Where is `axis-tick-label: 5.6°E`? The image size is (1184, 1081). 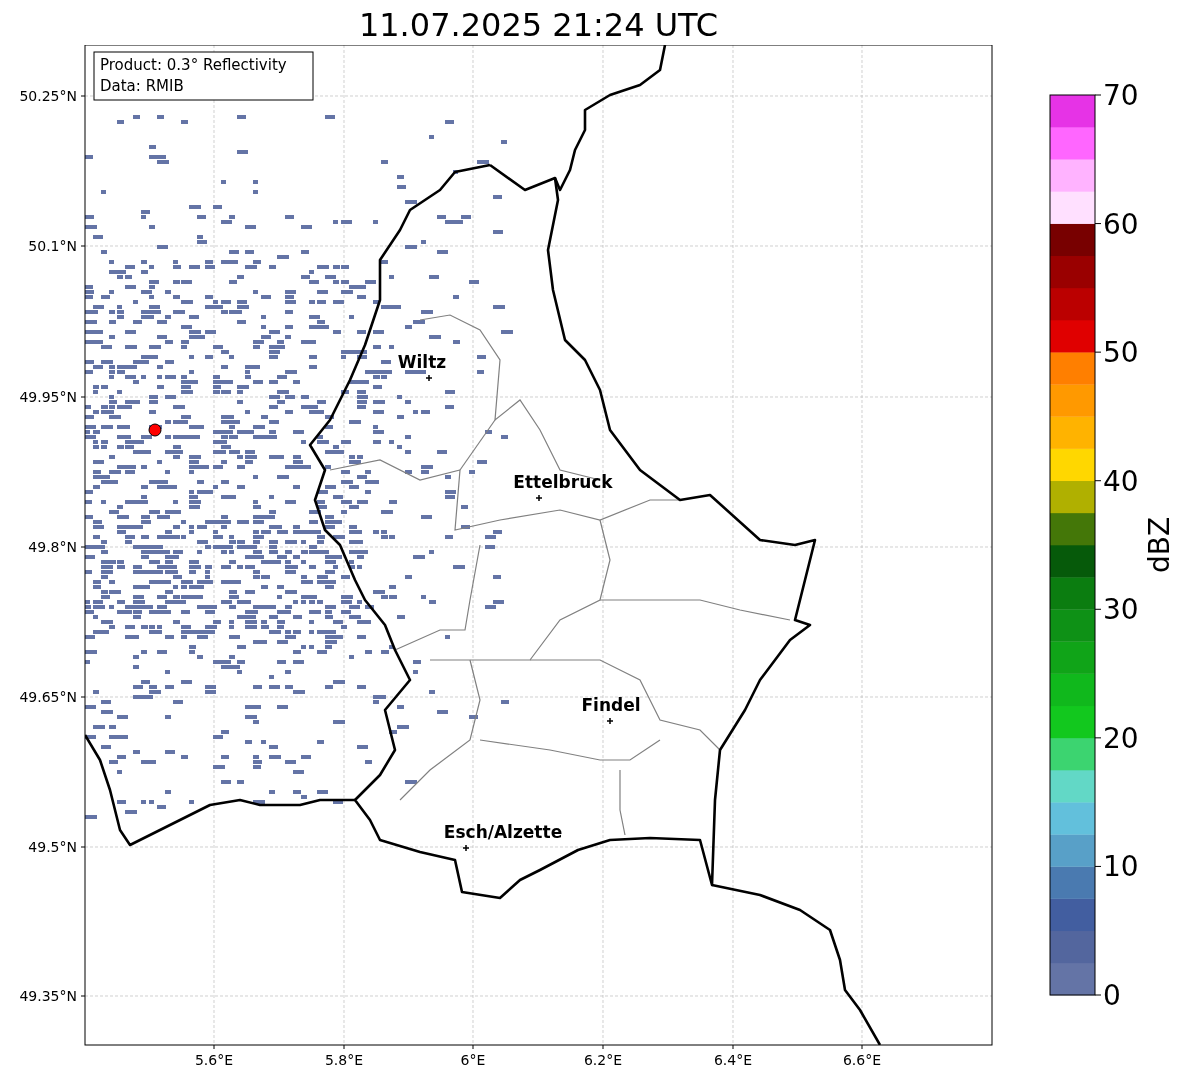 axis-tick-label: 5.6°E is located at coordinates (214, 1060).